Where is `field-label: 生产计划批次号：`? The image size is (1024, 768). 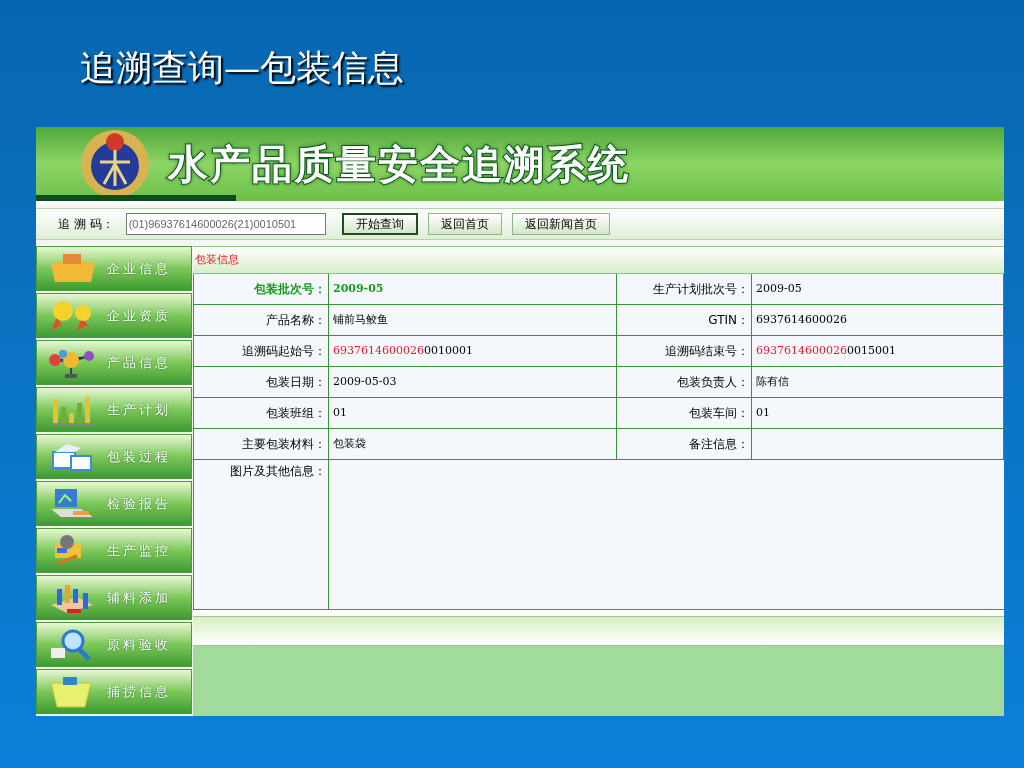
field-label: 生产计划批次号： is located at coordinates (701, 289).